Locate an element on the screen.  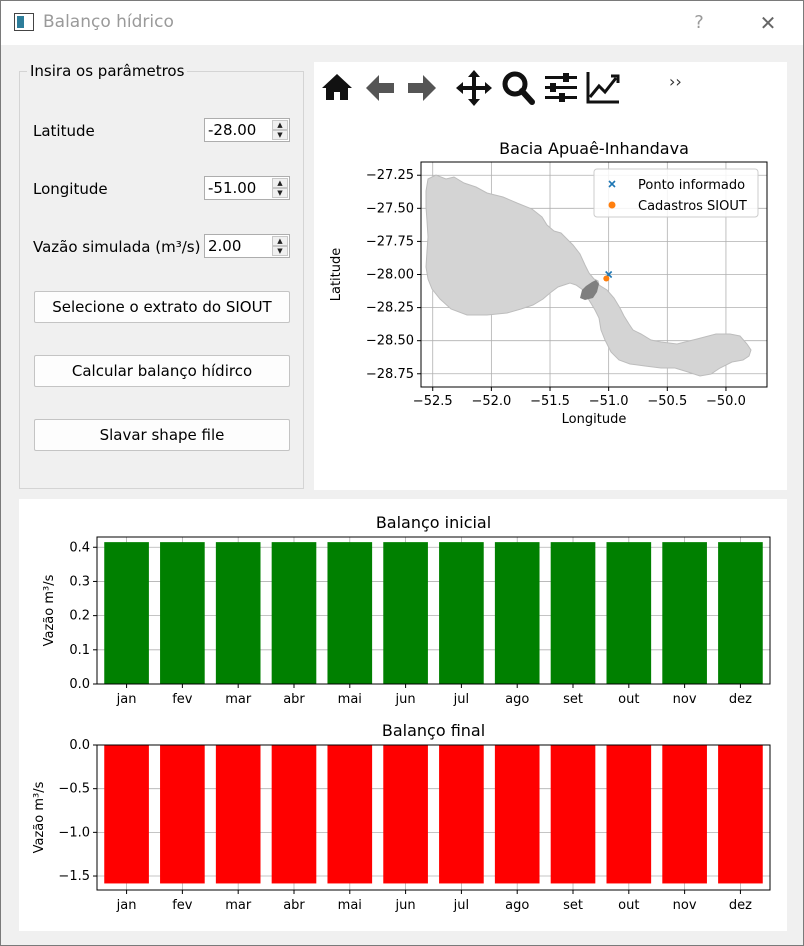
vazao-decrement-button: ▼ is located at coordinates (280, 251).